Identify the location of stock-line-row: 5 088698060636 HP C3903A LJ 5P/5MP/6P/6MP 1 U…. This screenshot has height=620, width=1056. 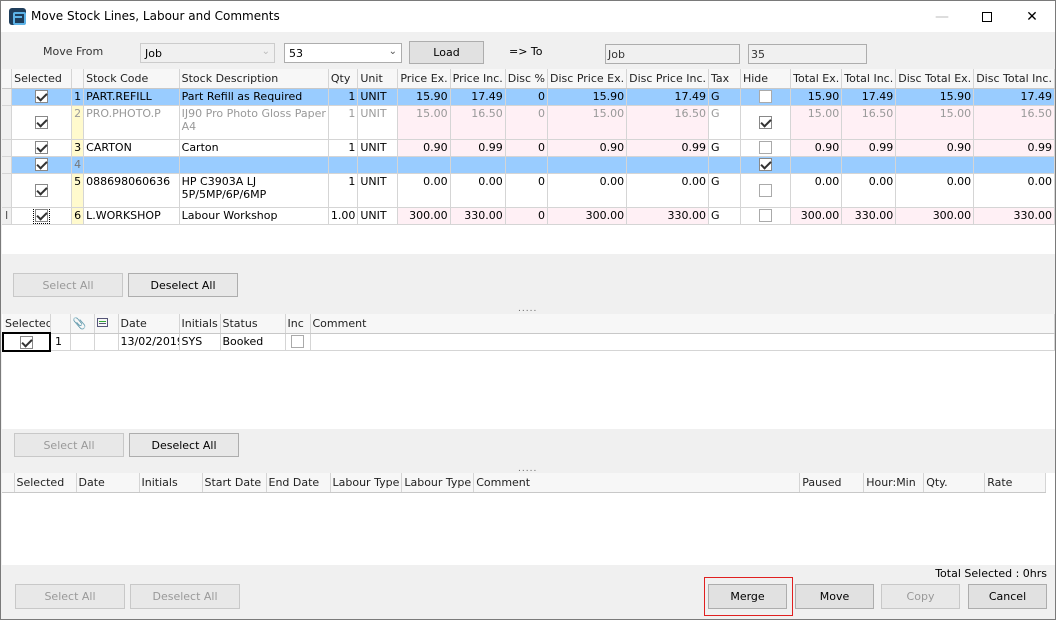
(528, 190).